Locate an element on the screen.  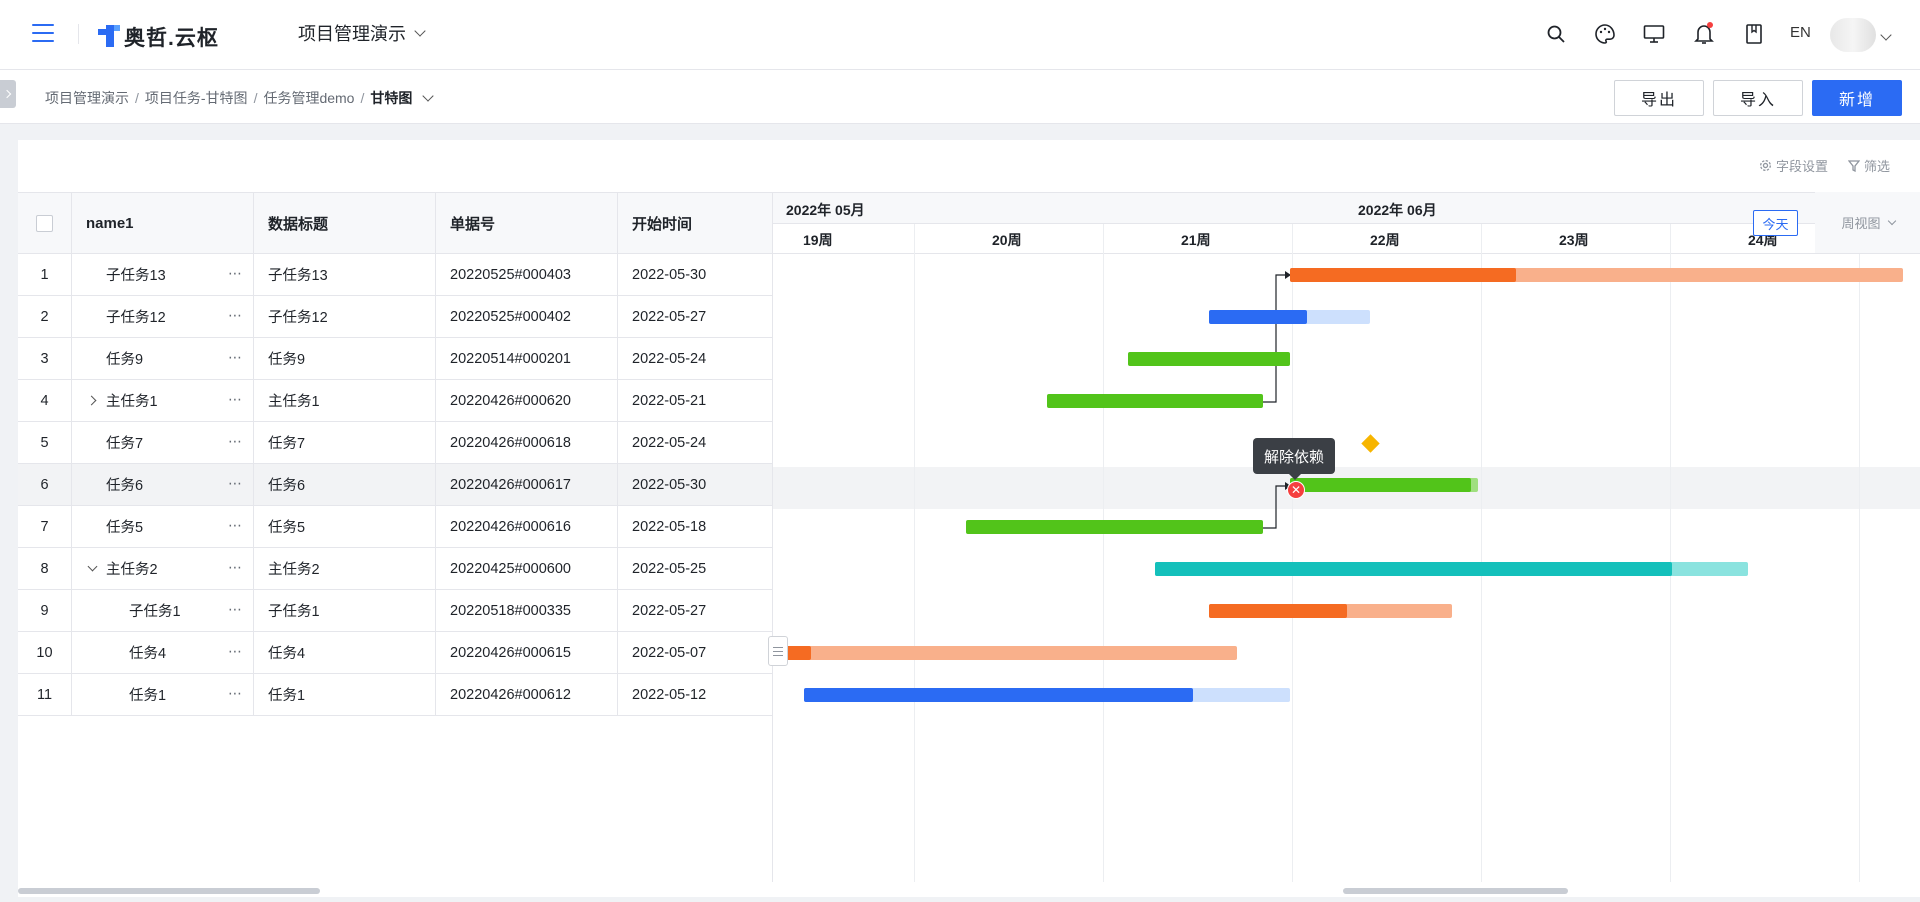
table-row: 6 任务6 ⋯ 任务6 20220426#000617 2022-05-30 is located at coordinates (395, 485).